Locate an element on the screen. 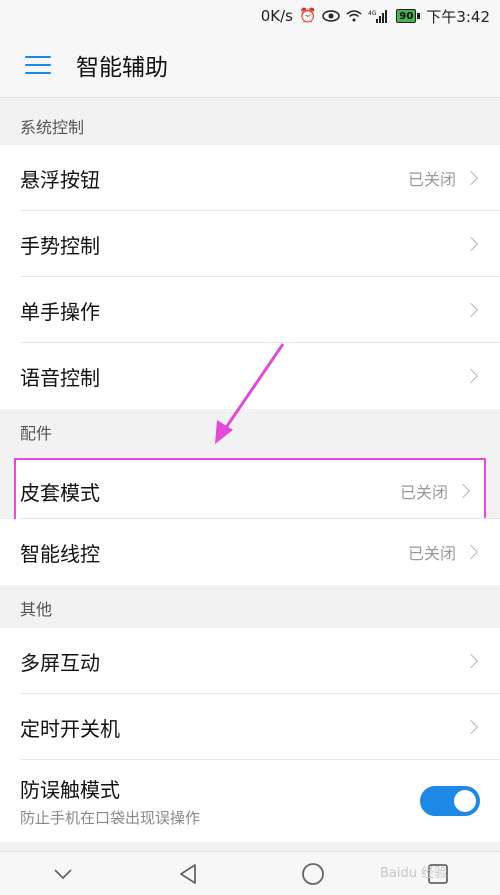 The image size is (500, 895). section-header-other: 其他 is located at coordinates (250, 608).